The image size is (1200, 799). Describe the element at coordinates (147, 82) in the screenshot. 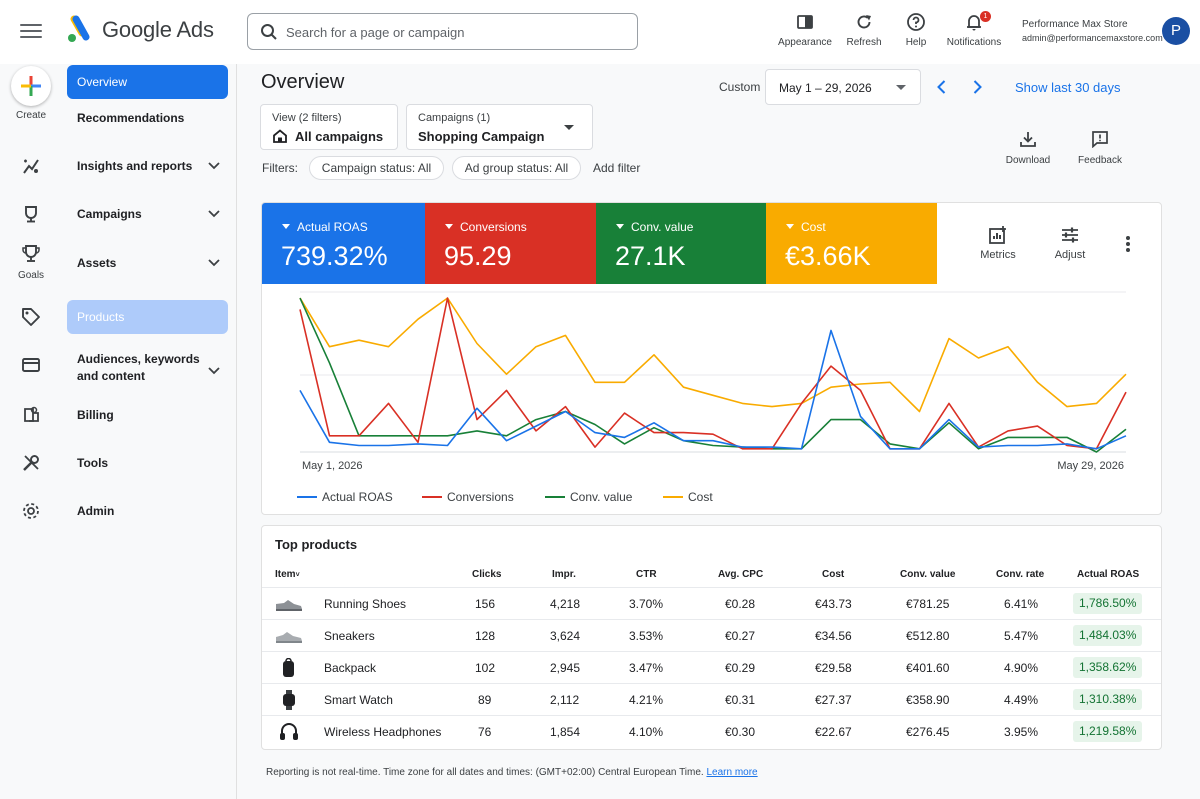

I see `sidebar-item-overview: Overview` at that location.